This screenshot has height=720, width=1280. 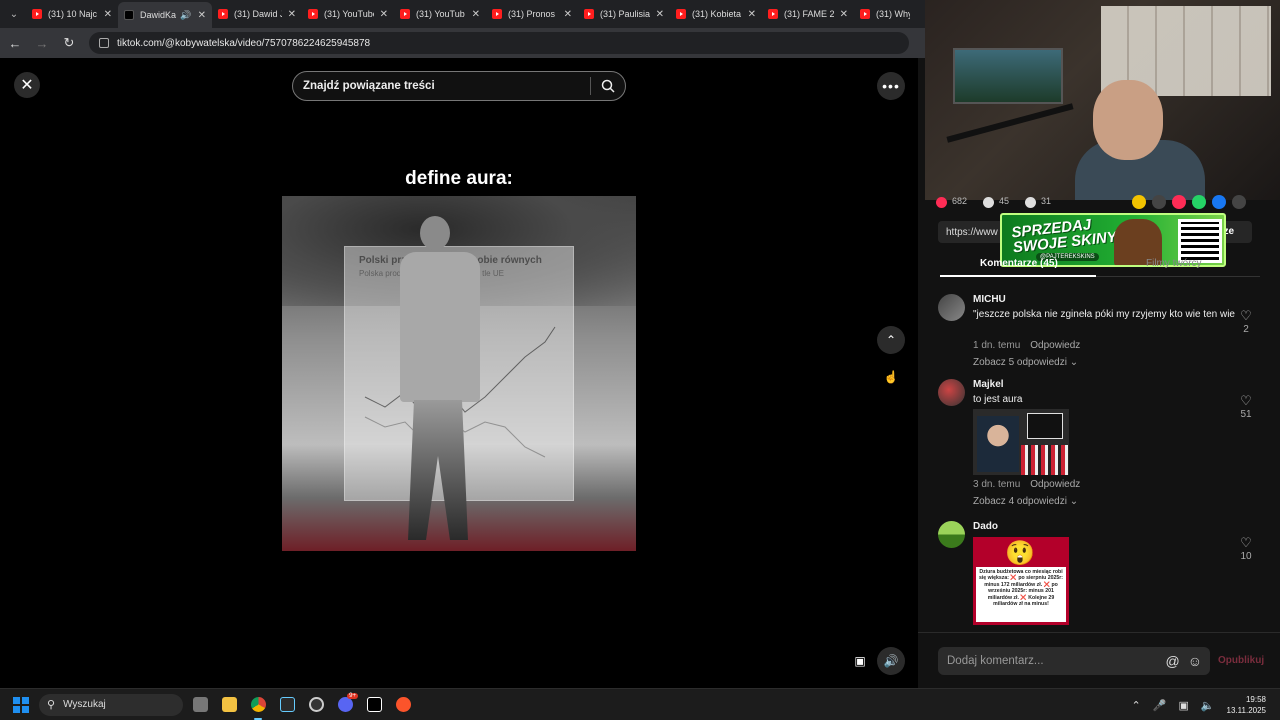 I want to click on comment-like-count: 51, so click(x=1246, y=414).